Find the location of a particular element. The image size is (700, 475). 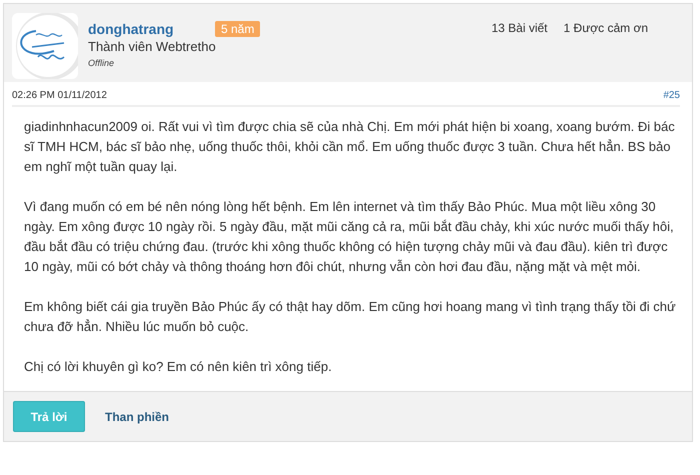

post-paragraph: Chị có lời khuyên gì ko? Em có nên kiên trì xông tiếp. is located at coordinates (178, 367).